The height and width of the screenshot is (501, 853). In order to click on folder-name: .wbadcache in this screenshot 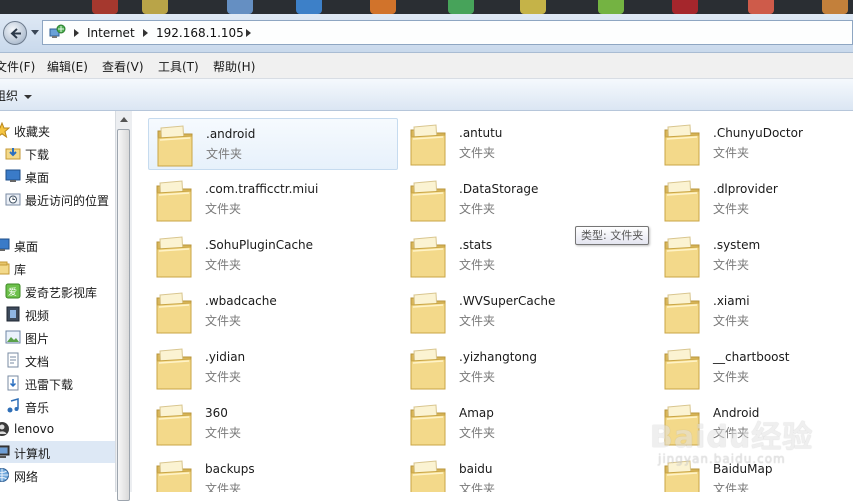, I will do `click(241, 301)`.